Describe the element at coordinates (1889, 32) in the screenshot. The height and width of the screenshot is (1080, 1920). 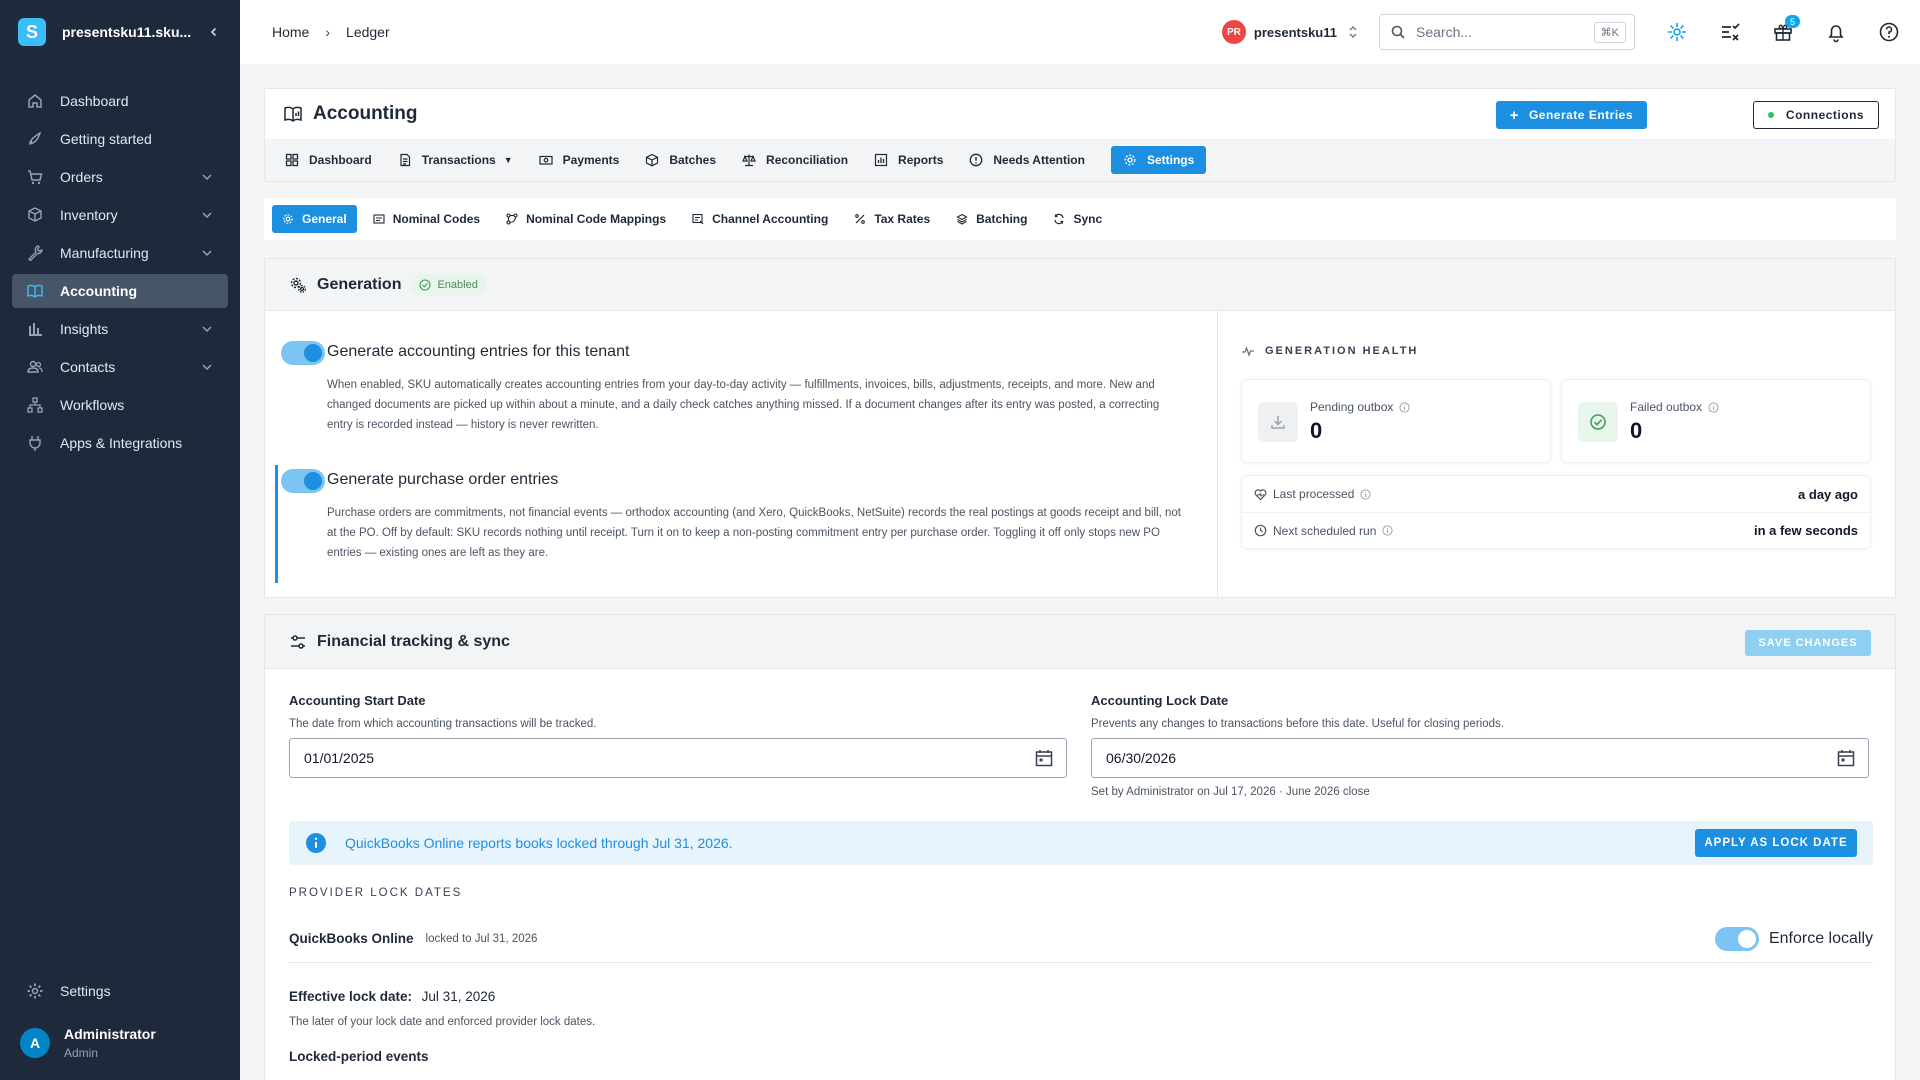
I see `help-icon` at that location.